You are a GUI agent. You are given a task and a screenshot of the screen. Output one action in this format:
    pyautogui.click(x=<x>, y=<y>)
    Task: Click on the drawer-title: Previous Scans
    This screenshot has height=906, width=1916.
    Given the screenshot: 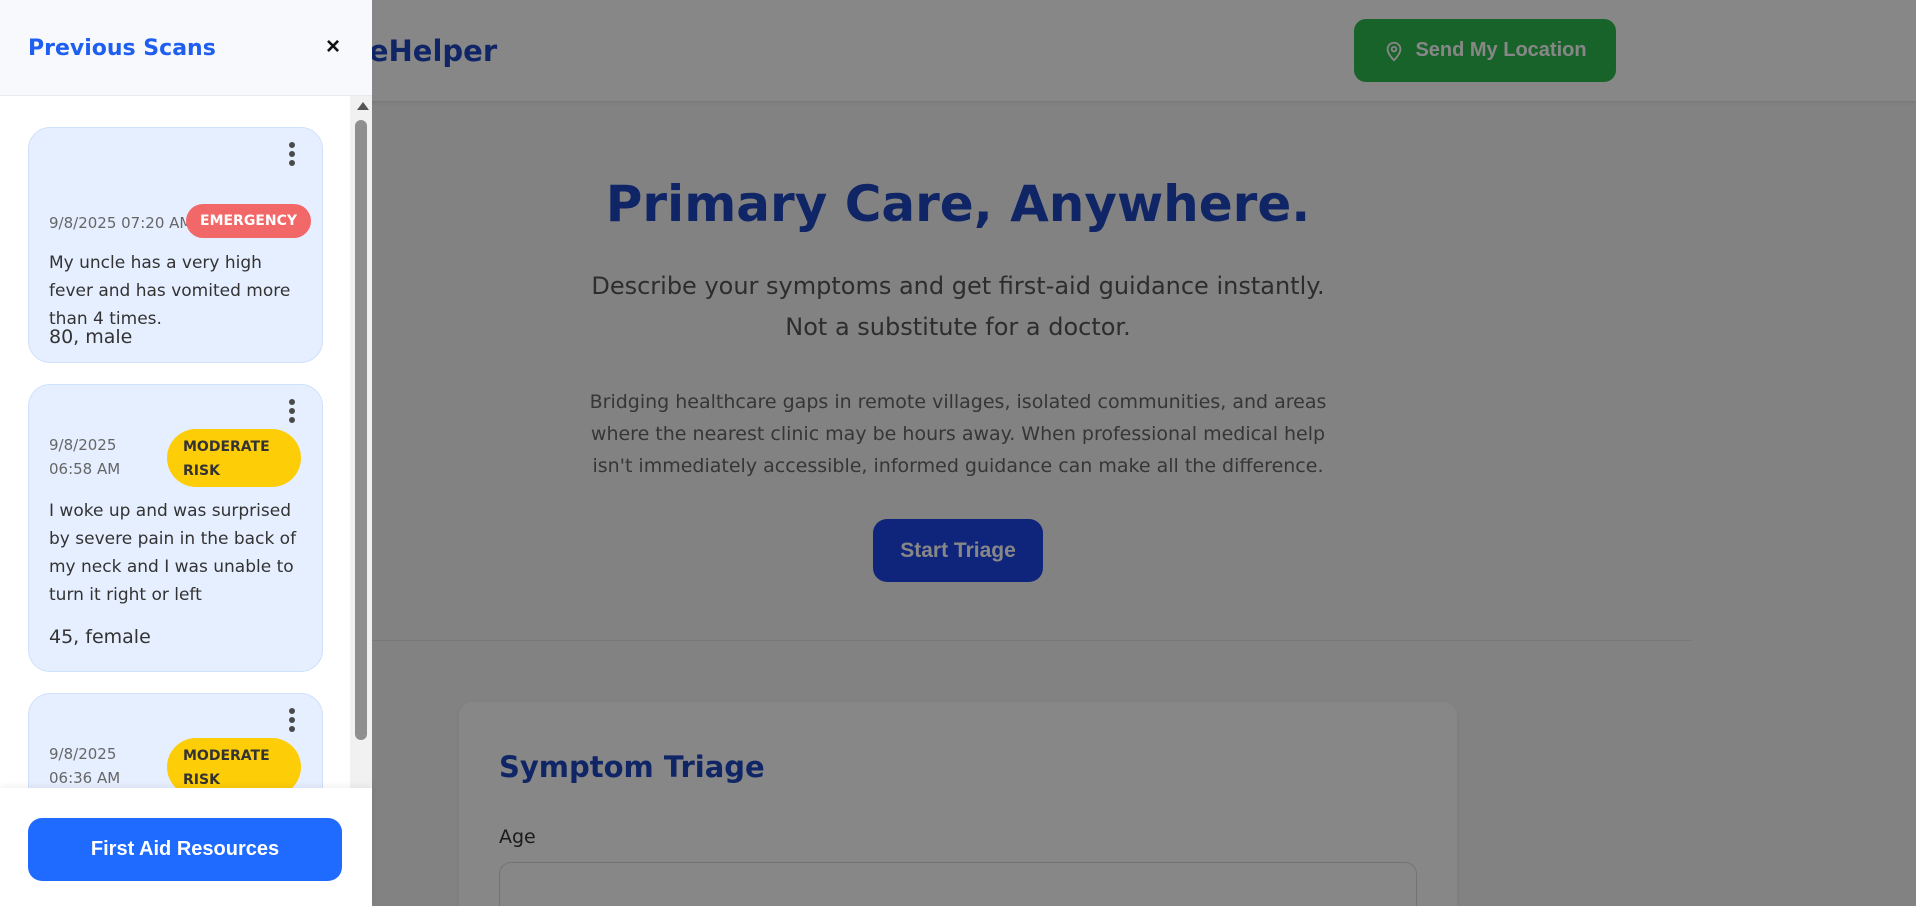 What is the action you would take?
    pyautogui.click(x=122, y=48)
    